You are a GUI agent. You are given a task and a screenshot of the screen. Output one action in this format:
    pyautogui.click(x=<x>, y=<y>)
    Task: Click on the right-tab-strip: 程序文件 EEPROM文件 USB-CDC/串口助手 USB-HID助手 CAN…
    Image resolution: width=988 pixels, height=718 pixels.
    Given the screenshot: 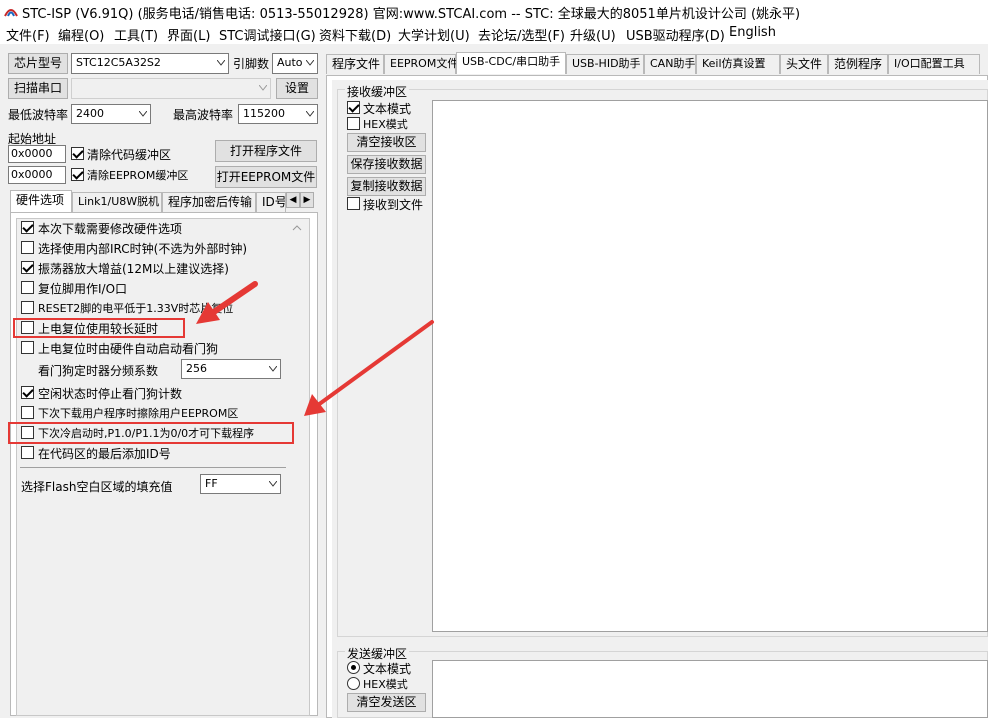 What is the action you would take?
    pyautogui.click(x=657, y=64)
    